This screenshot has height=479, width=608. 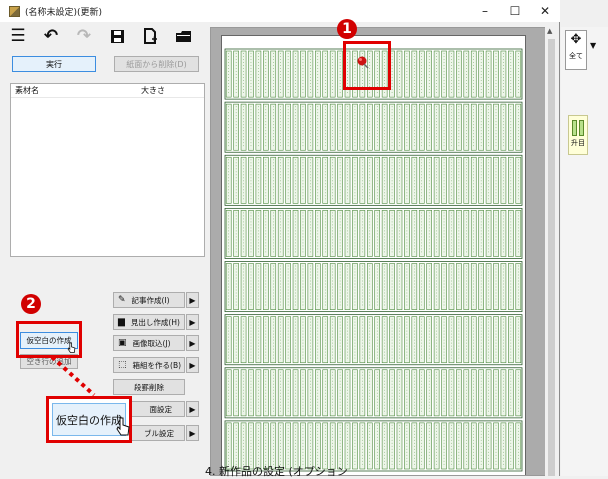 I want to click on toolbar: ☰ ↶ ↷, so click(x=100, y=36).